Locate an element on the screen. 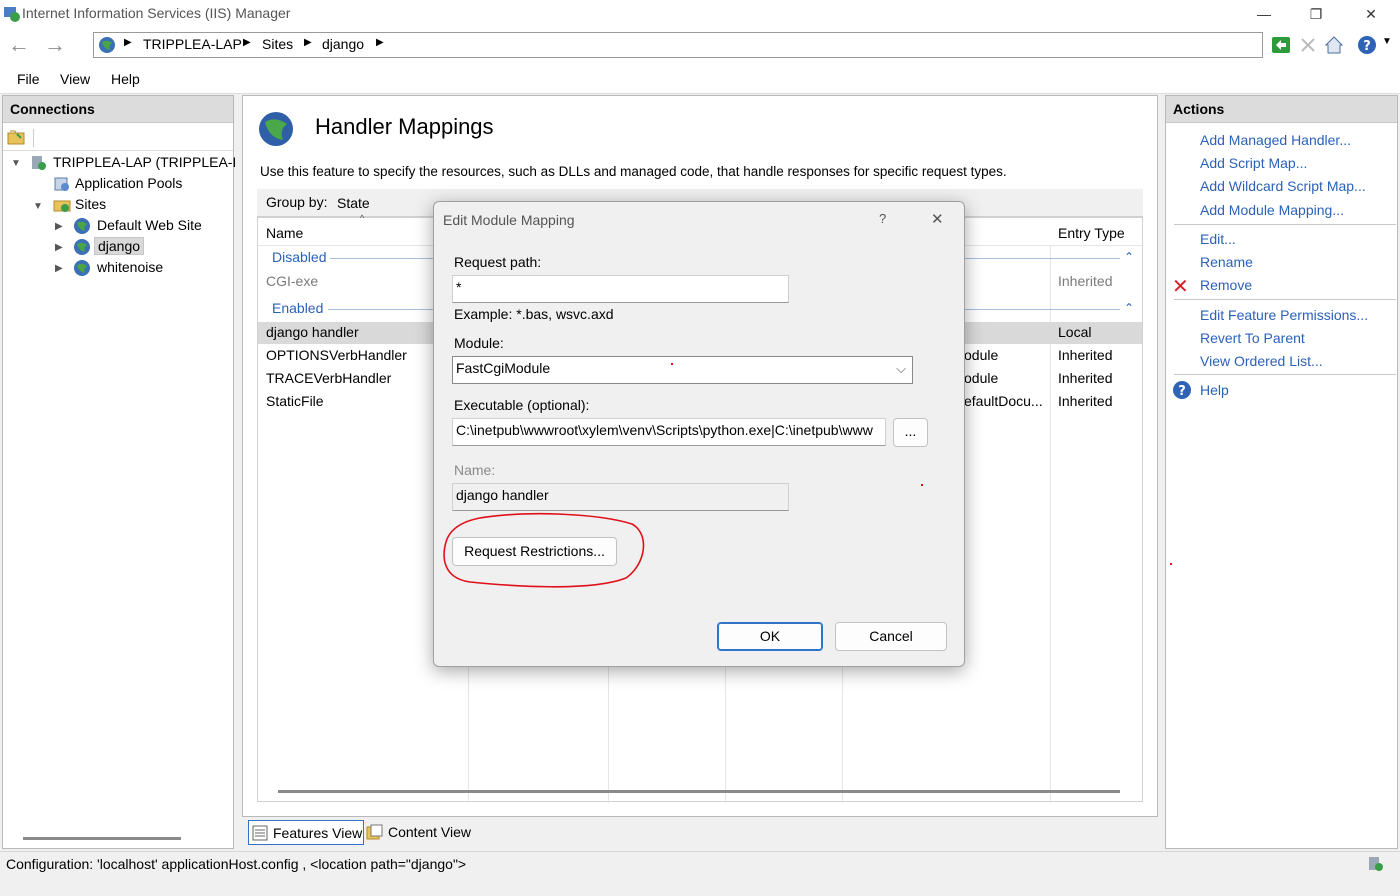 The height and width of the screenshot is (896, 1400). help-dropdown-chevron-icon: ▼ is located at coordinates (1387, 41).